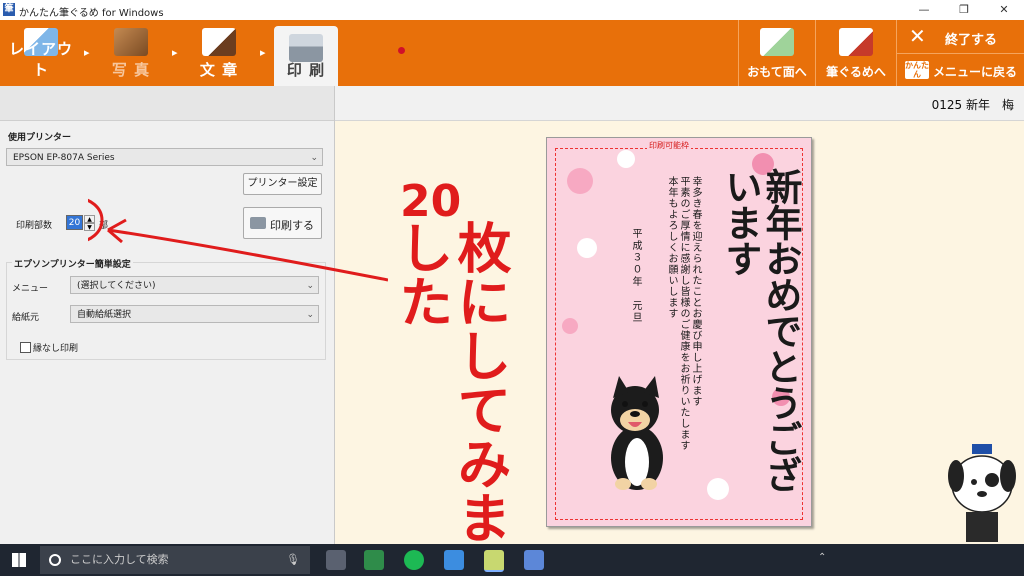 This screenshot has width=1024, height=576. I want to click on printer-icon, so click(306, 48).